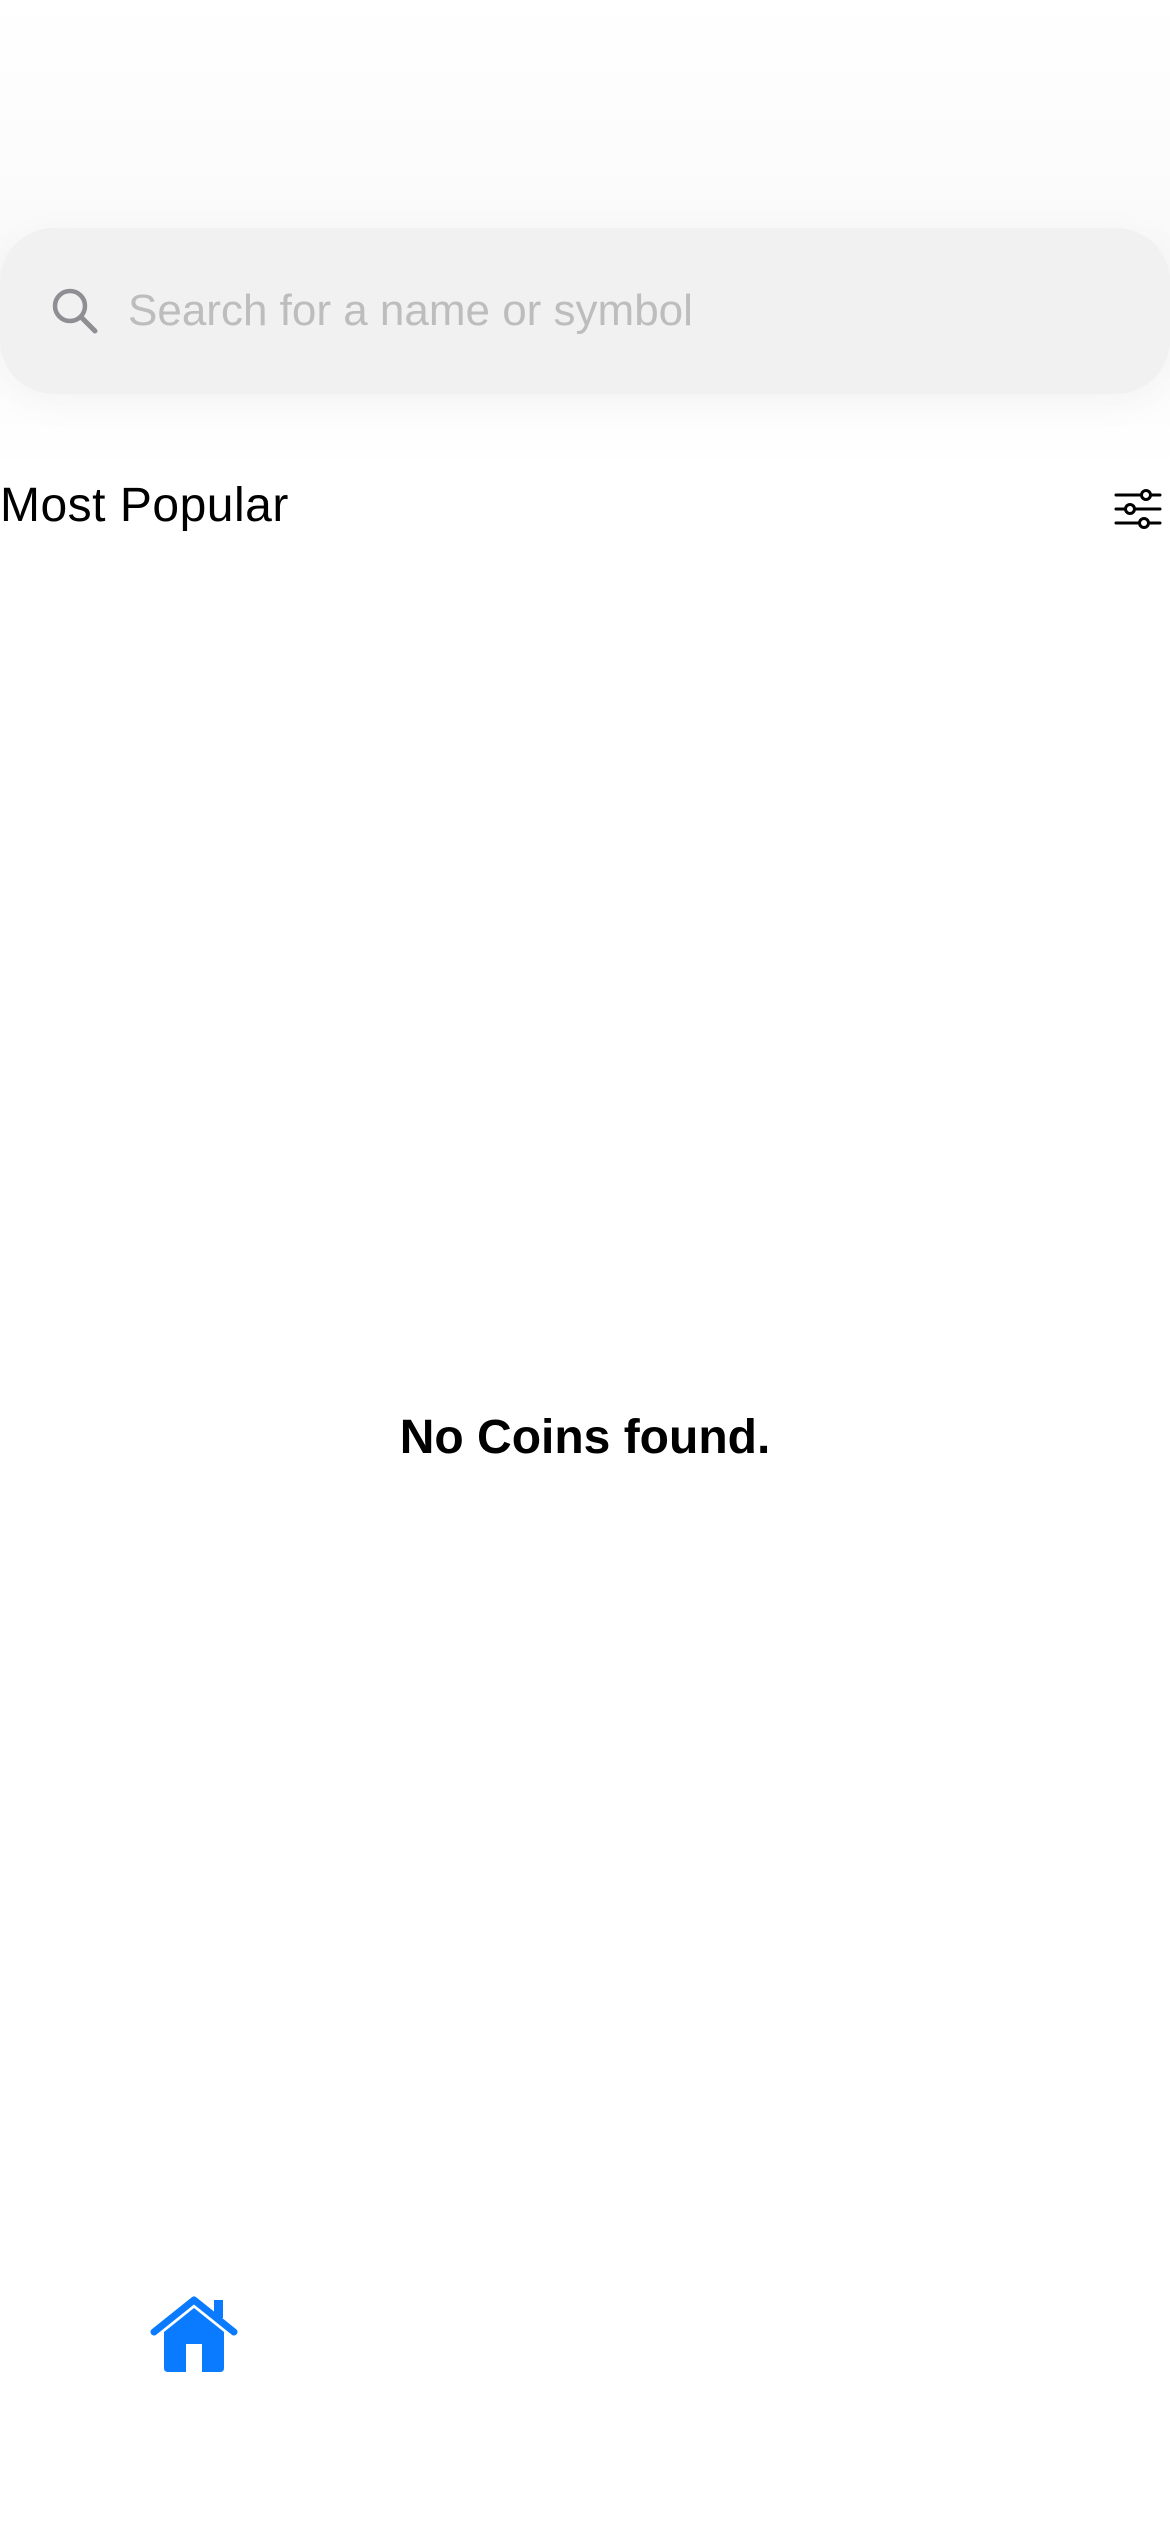 Image resolution: width=1170 pixels, height=2532 pixels. What do you see at coordinates (194, 2334) in the screenshot?
I see `tab-home` at bounding box center [194, 2334].